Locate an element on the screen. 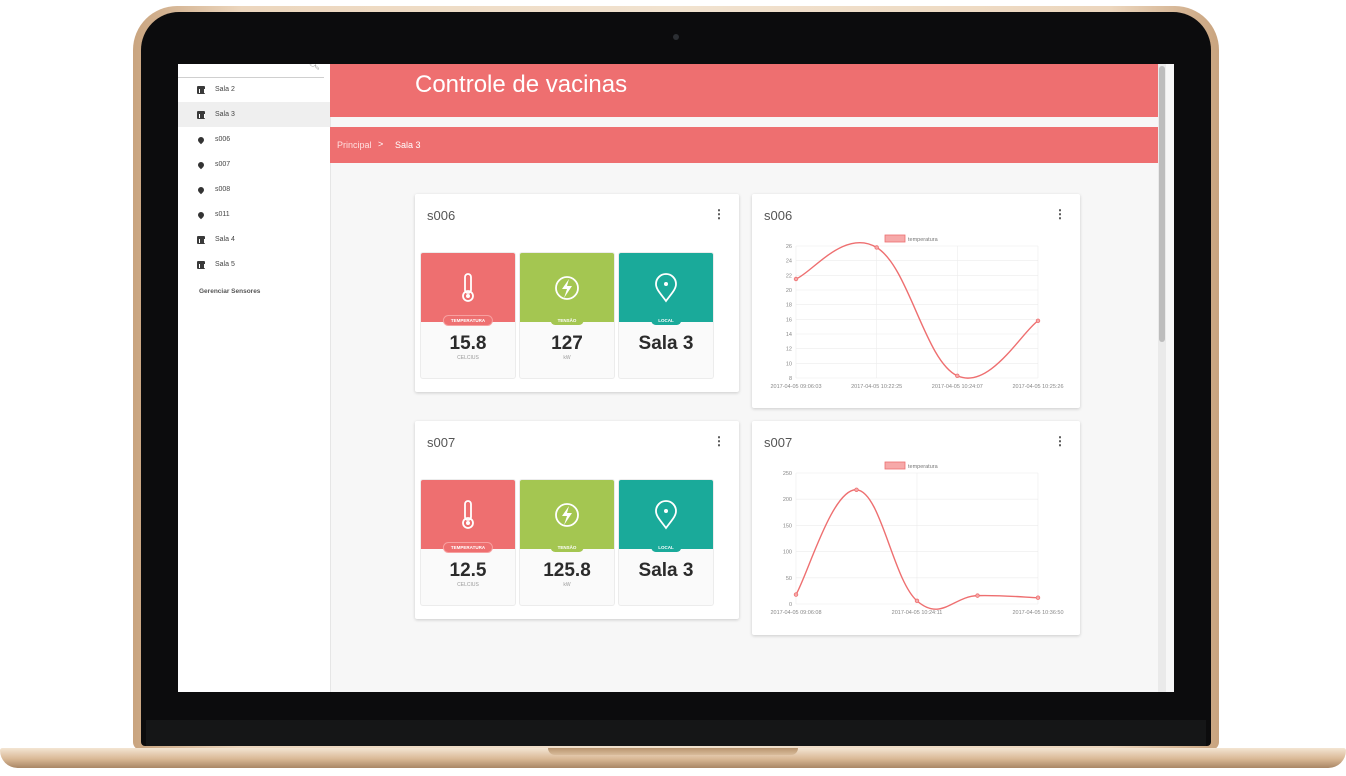 This screenshot has height=776, width=1346. sidebar-item-s008: s008 is located at coordinates (254, 189).